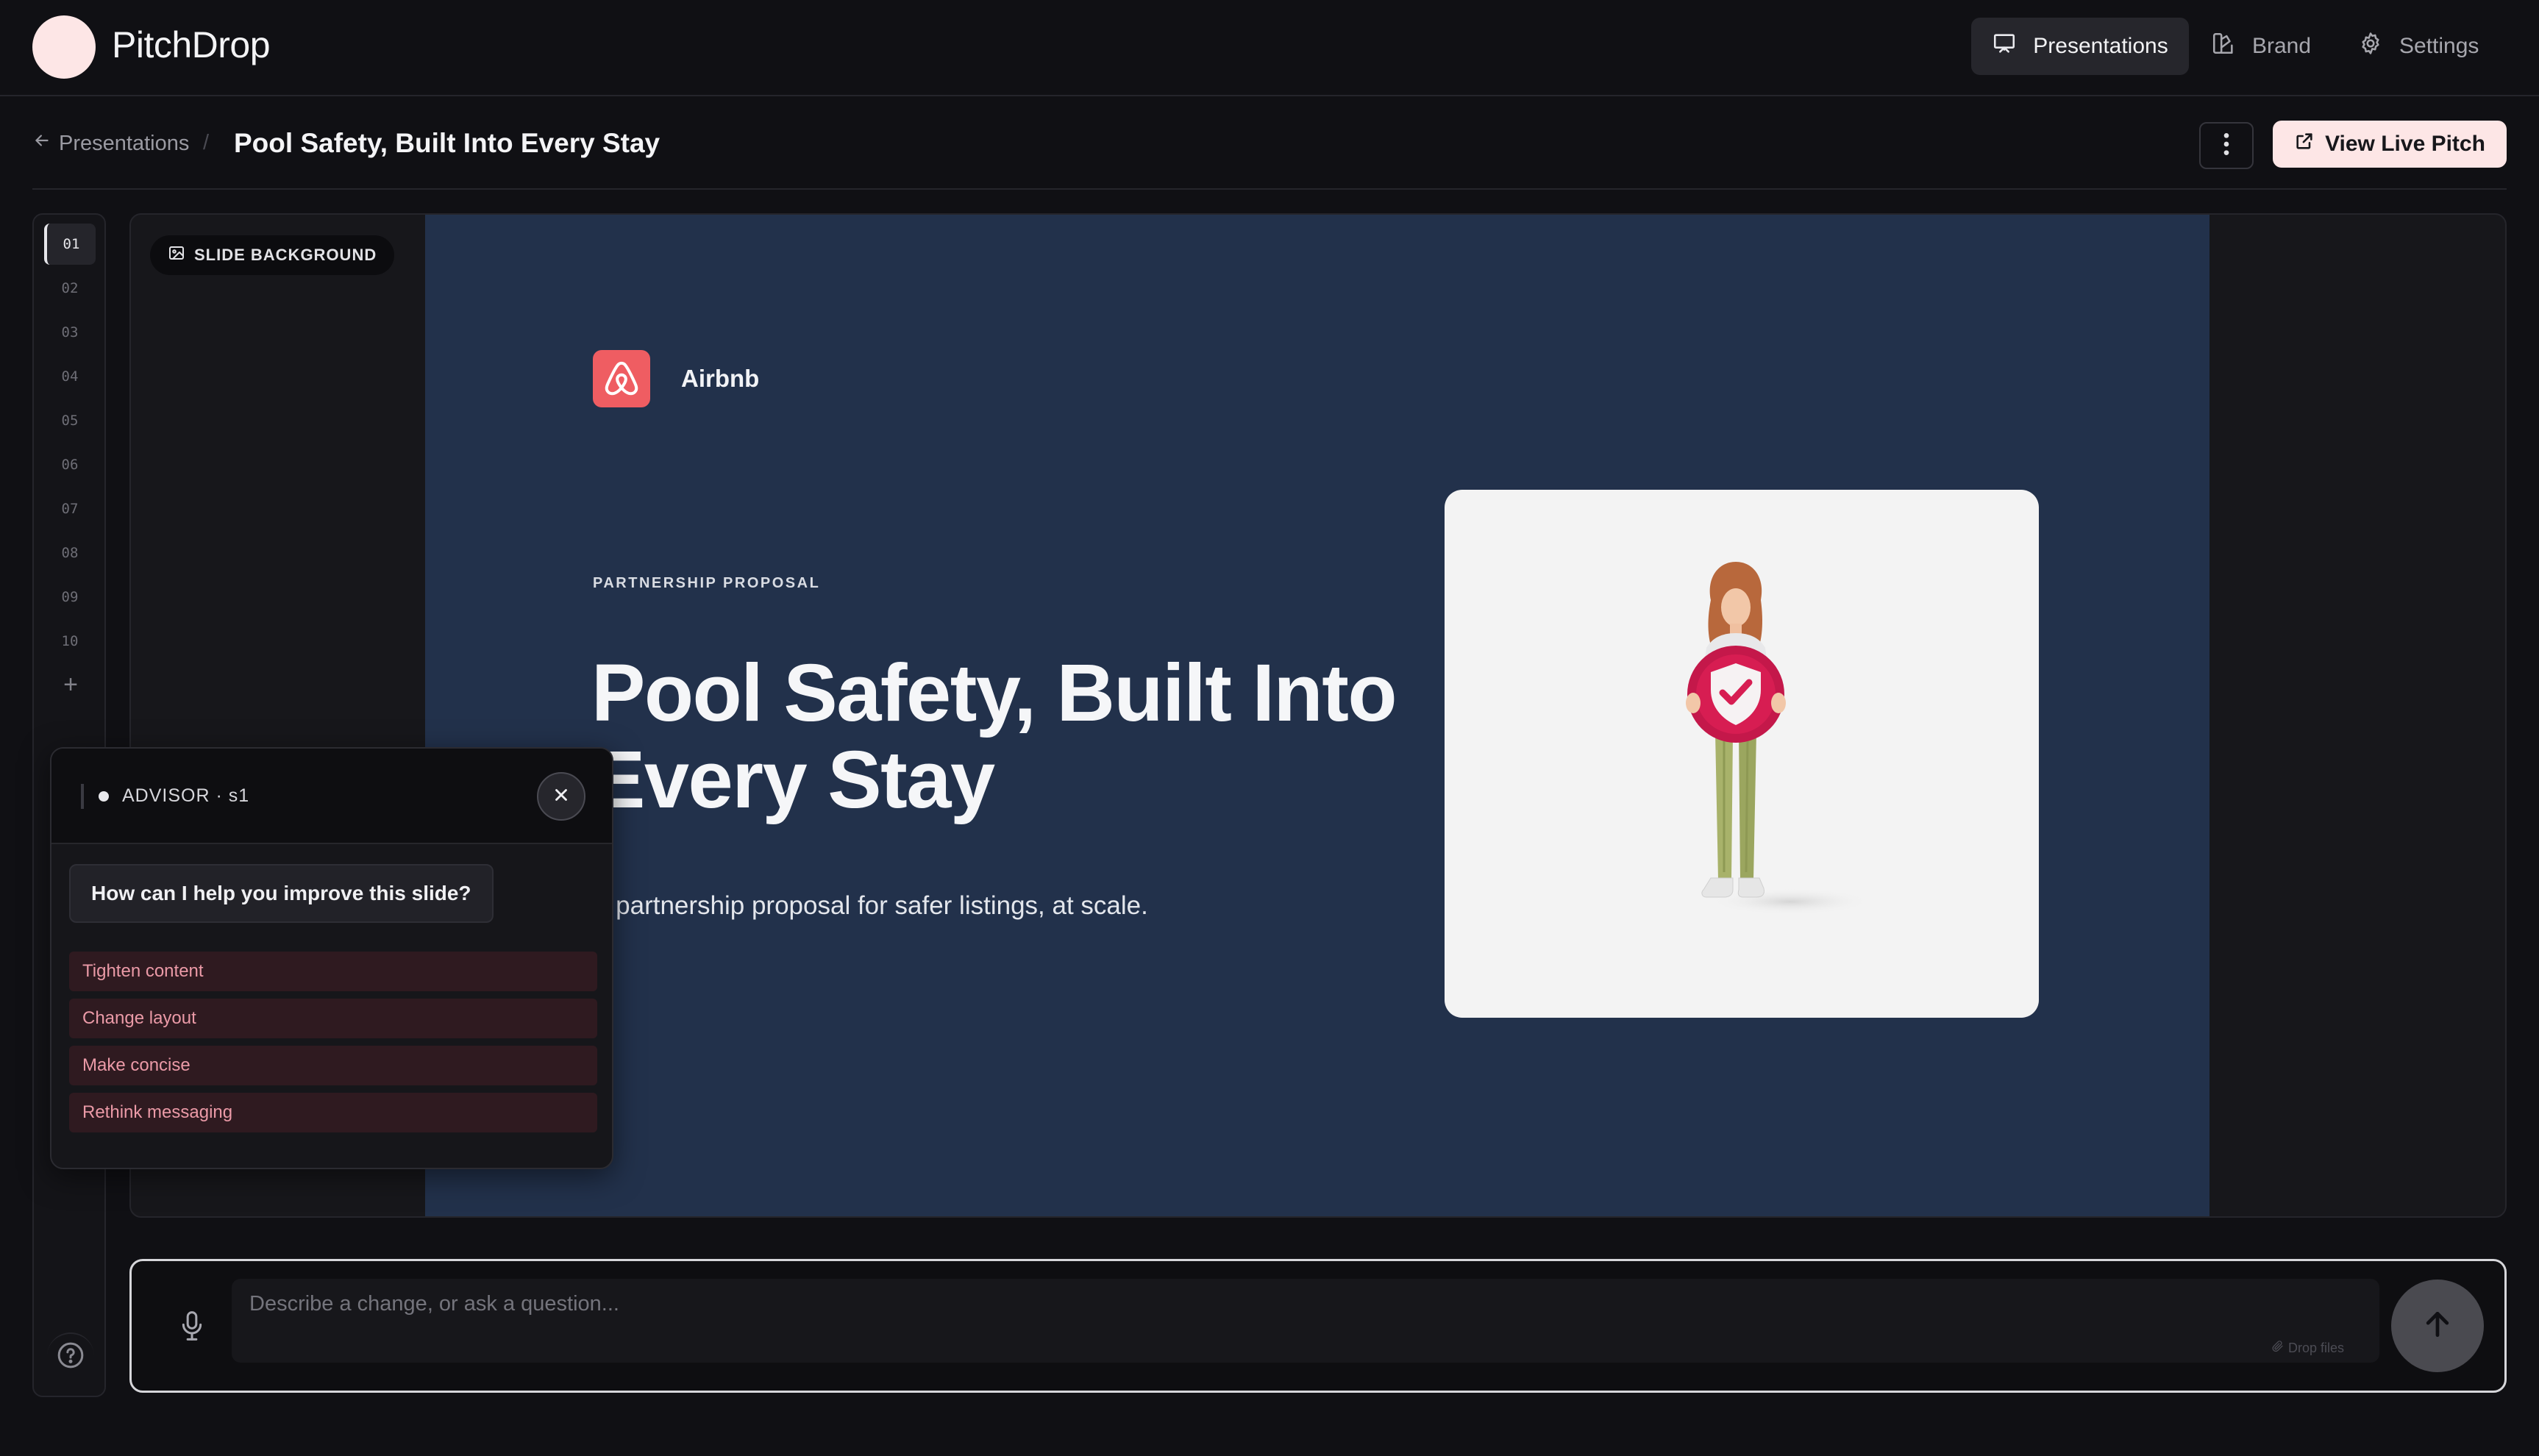 Image resolution: width=2539 pixels, height=1456 pixels. What do you see at coordinates (104, 796) in the screenshot?
I see `advisor-status-dot` at bounding box center [104, 796].